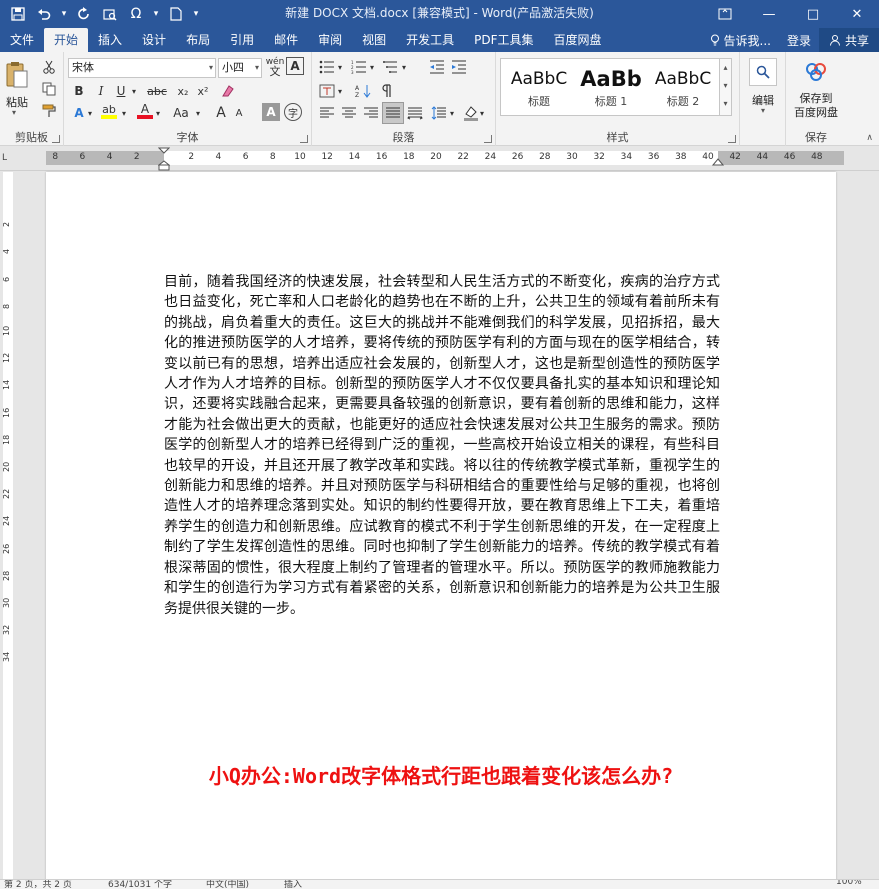  What do you see at coordinates (17, 102) in the screenshot?
I see `paste-label: 粘贴` at bounding box center [17, 102].